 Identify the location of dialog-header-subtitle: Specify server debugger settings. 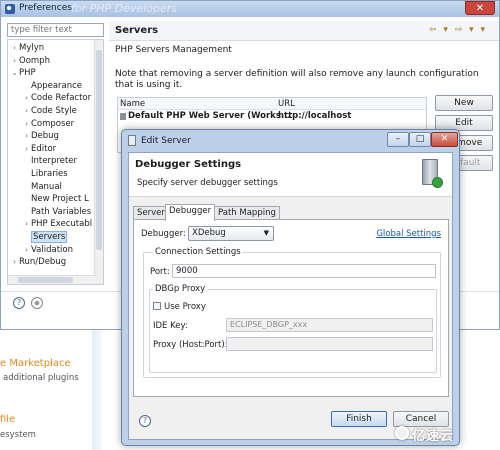
(207, 183).